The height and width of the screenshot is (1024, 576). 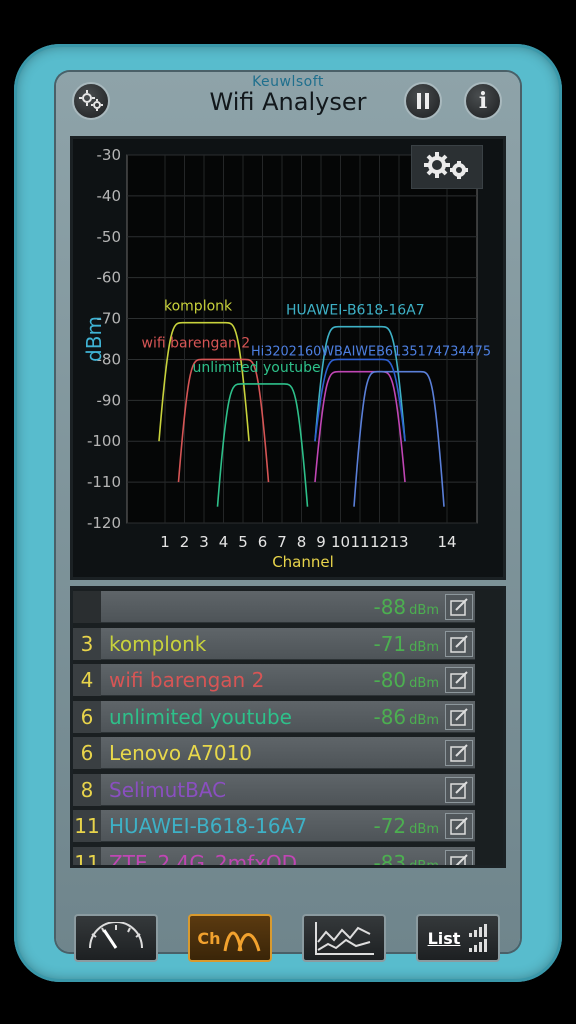 I want to click on chart-settings-button, so click(x=447, y=167).